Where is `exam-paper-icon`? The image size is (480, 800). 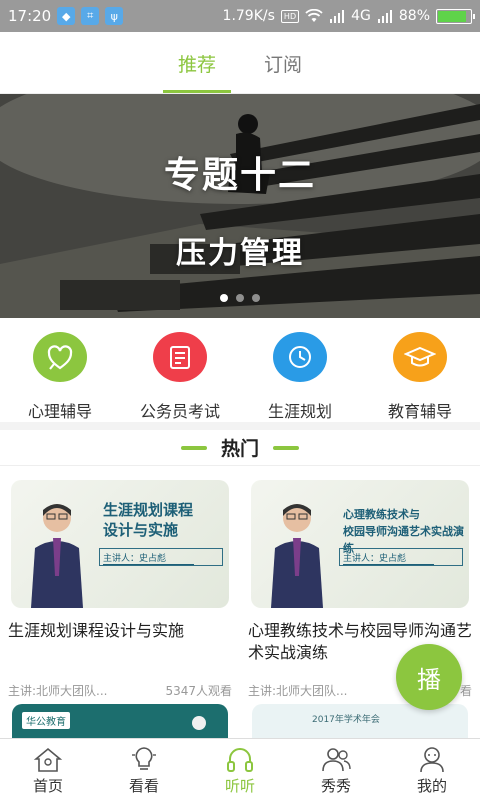 exam-paper-icon is located at coordinates (180, 357).